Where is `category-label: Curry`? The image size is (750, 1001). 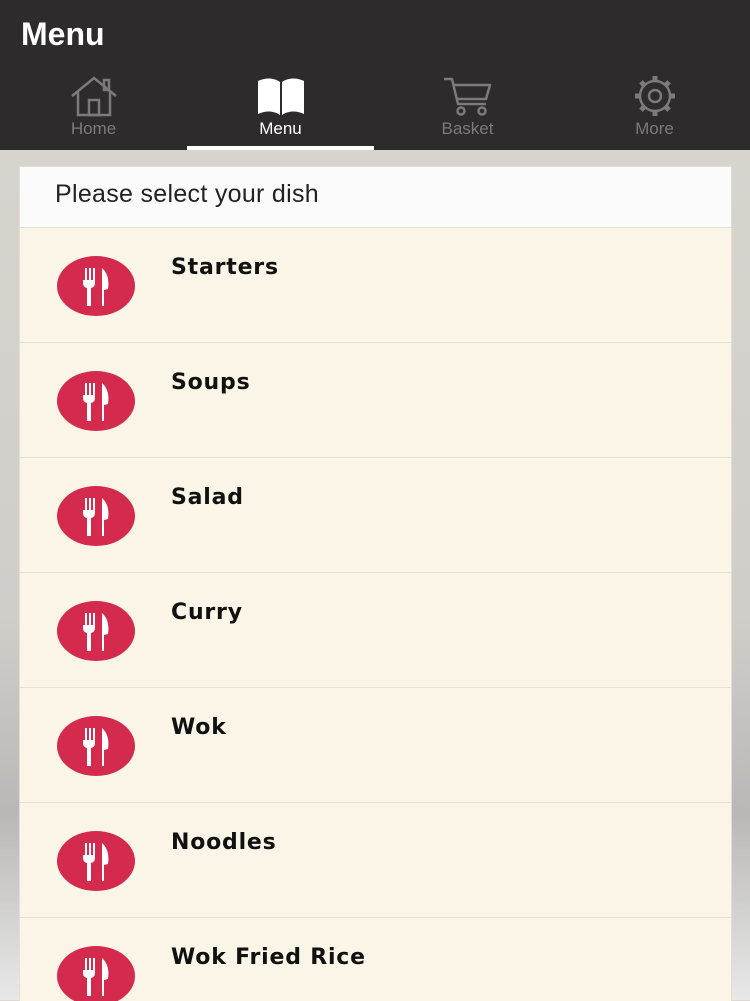
category-label: Curry is located at coordinates (207, 612).